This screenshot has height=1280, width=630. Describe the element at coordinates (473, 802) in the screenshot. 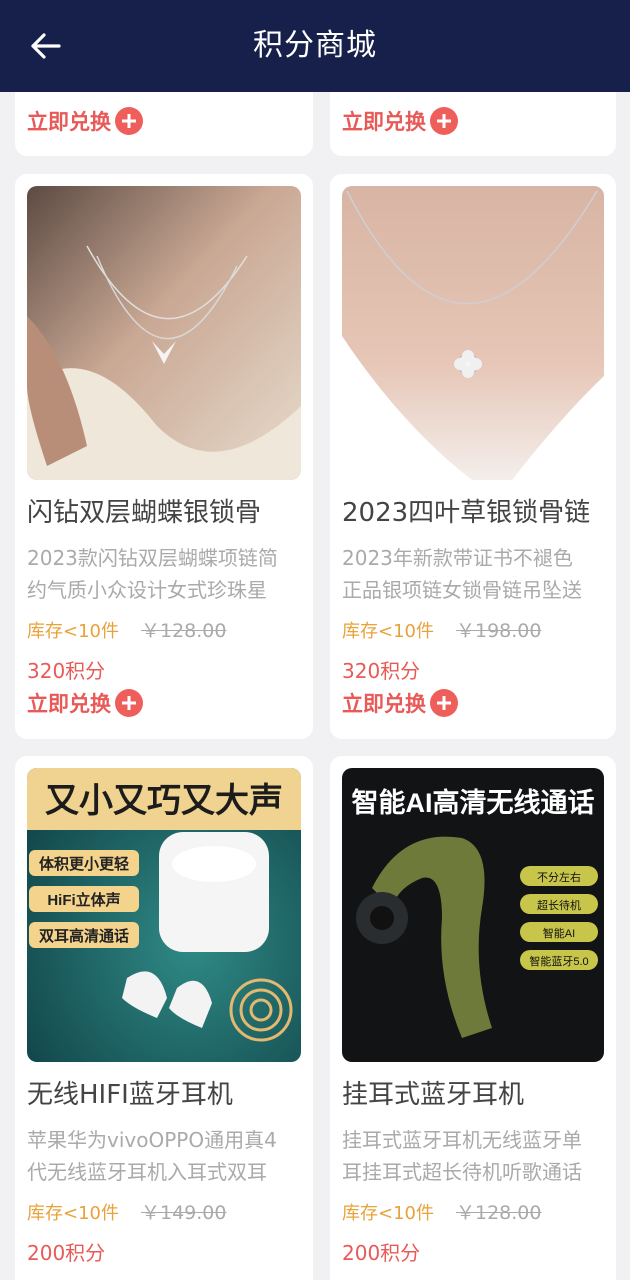

I see `image-banner-text: 智能AI高清无线通话` at that location.